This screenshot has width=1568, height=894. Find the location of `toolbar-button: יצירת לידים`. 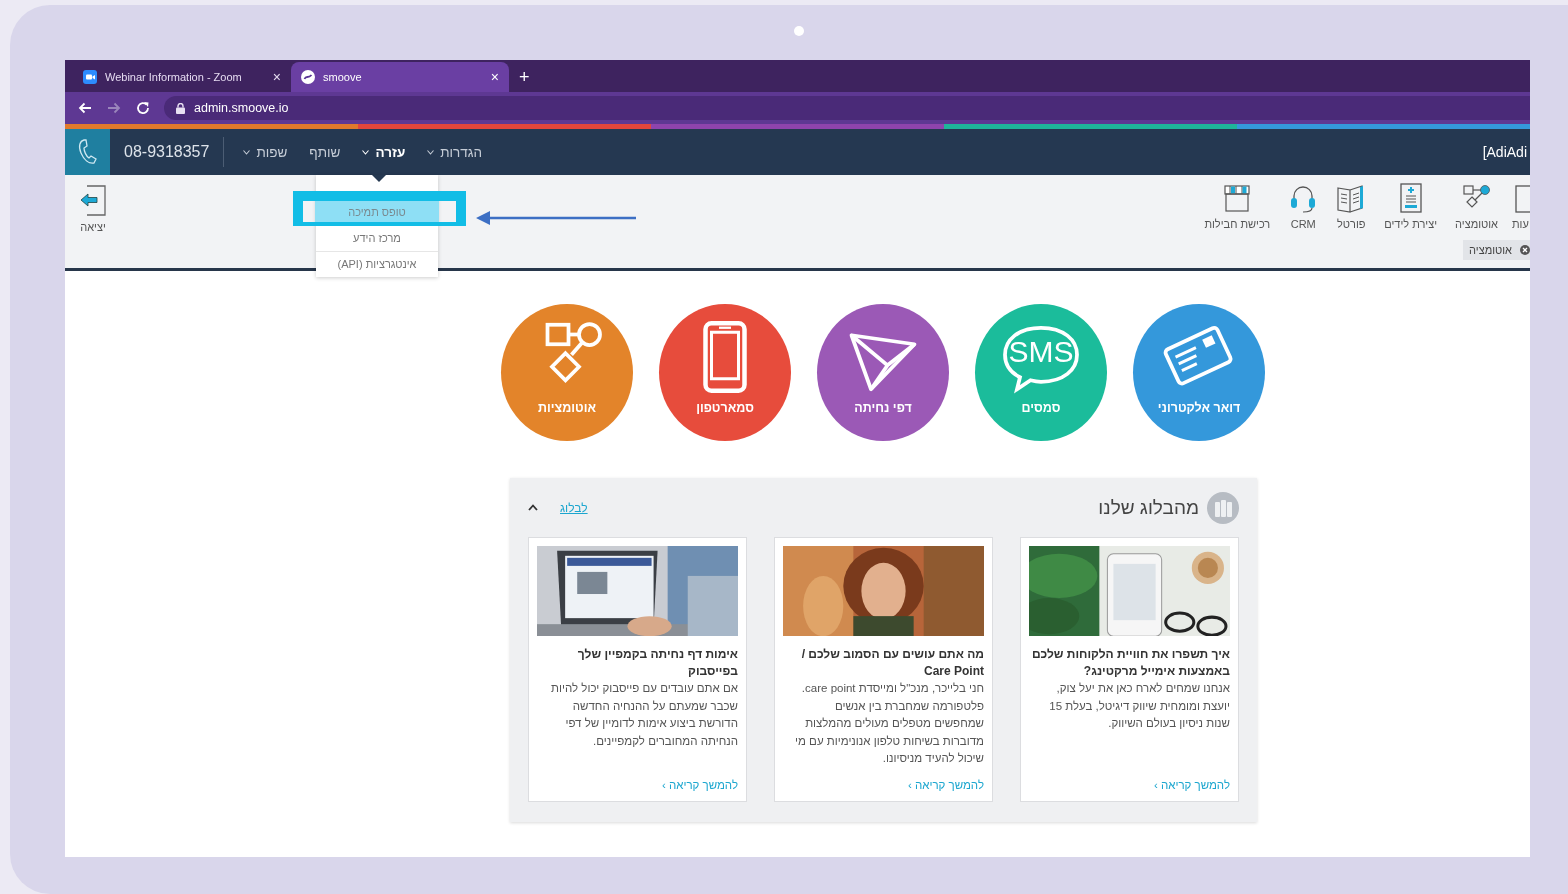

toolbar-button: יצירת לידים is located at coordinates (1411, 206).